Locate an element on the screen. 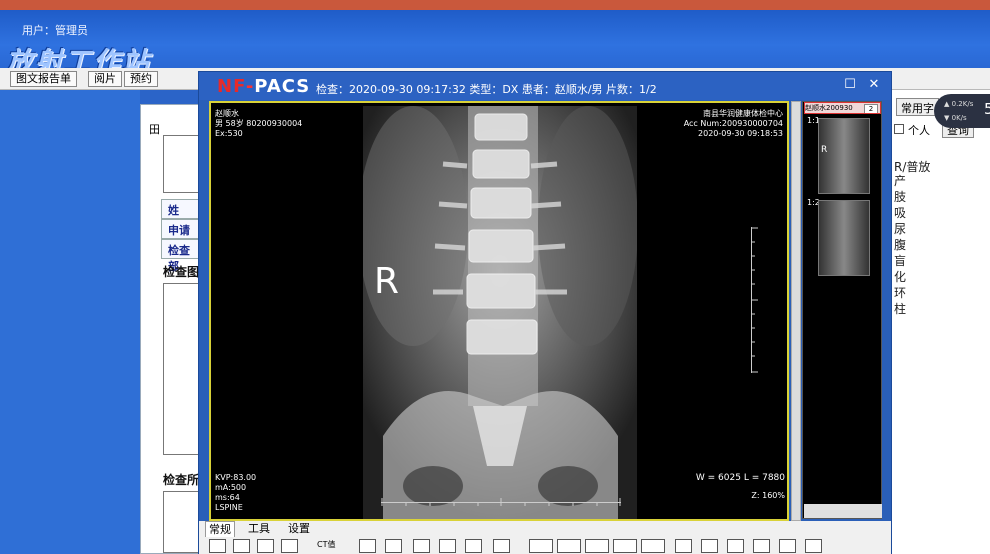 The width and height of the screenshot is (990, 554). vertical-ruler-ticks is located at coordinates (755, 300).